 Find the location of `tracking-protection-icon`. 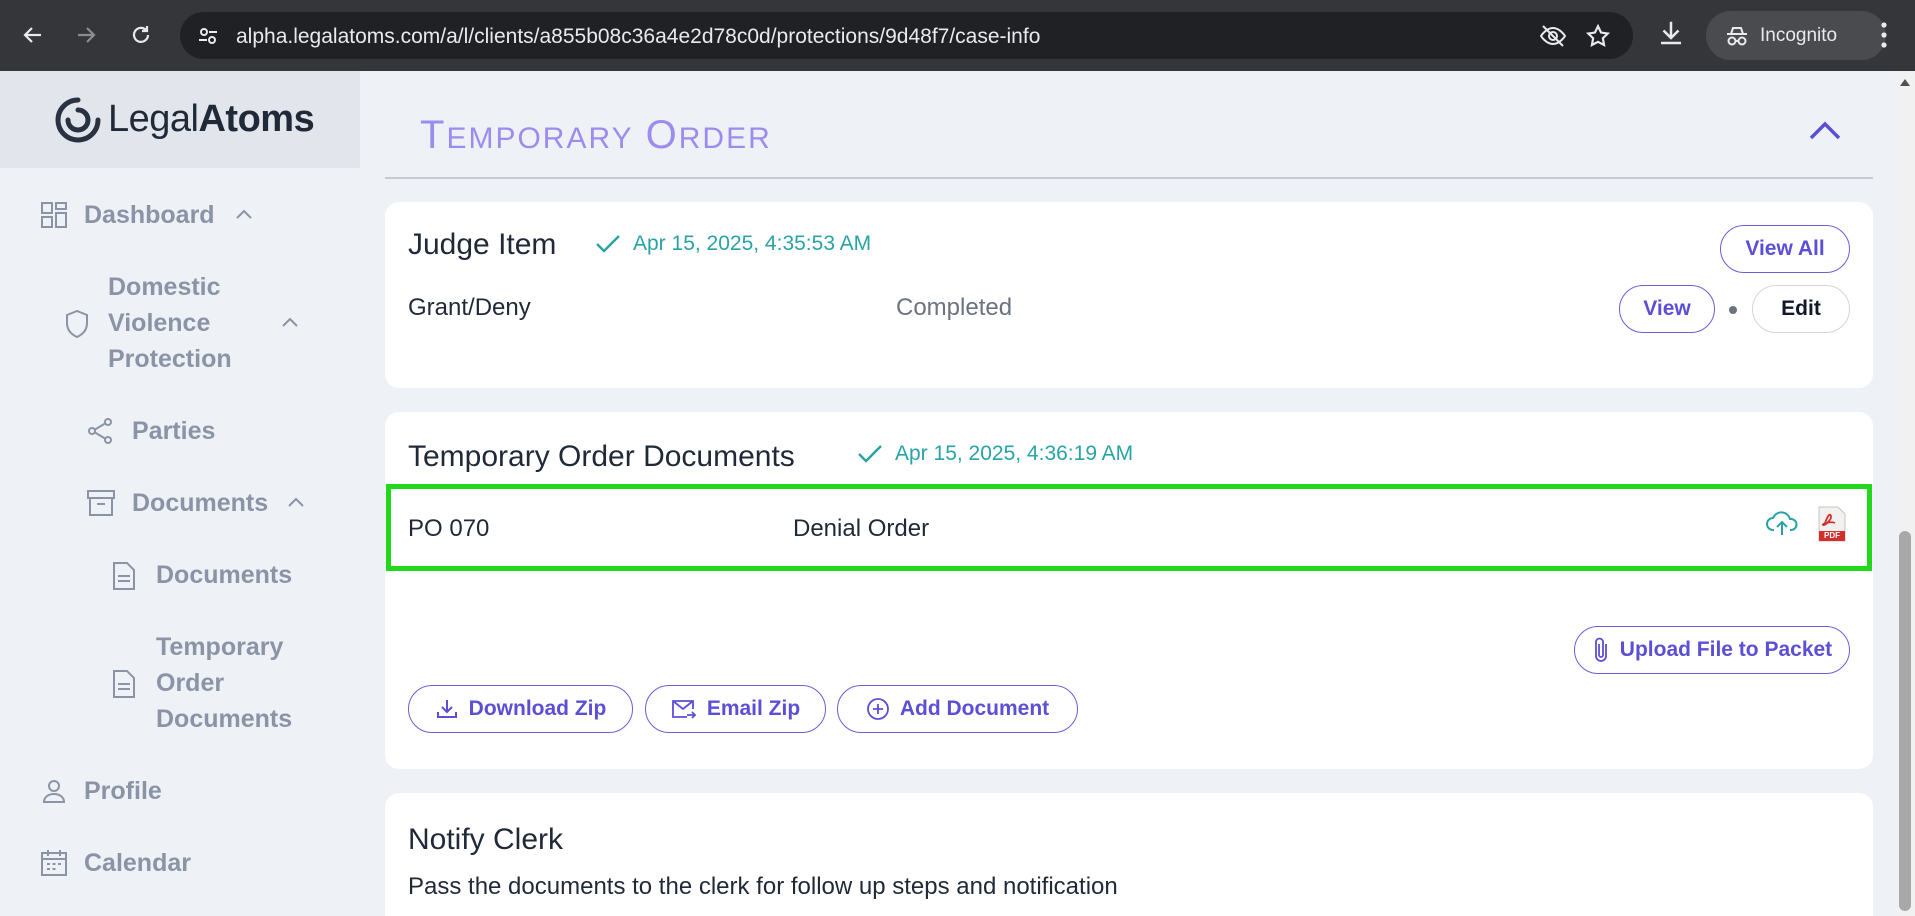

tracking-protection-icon is located at coordinates (1553, 38).